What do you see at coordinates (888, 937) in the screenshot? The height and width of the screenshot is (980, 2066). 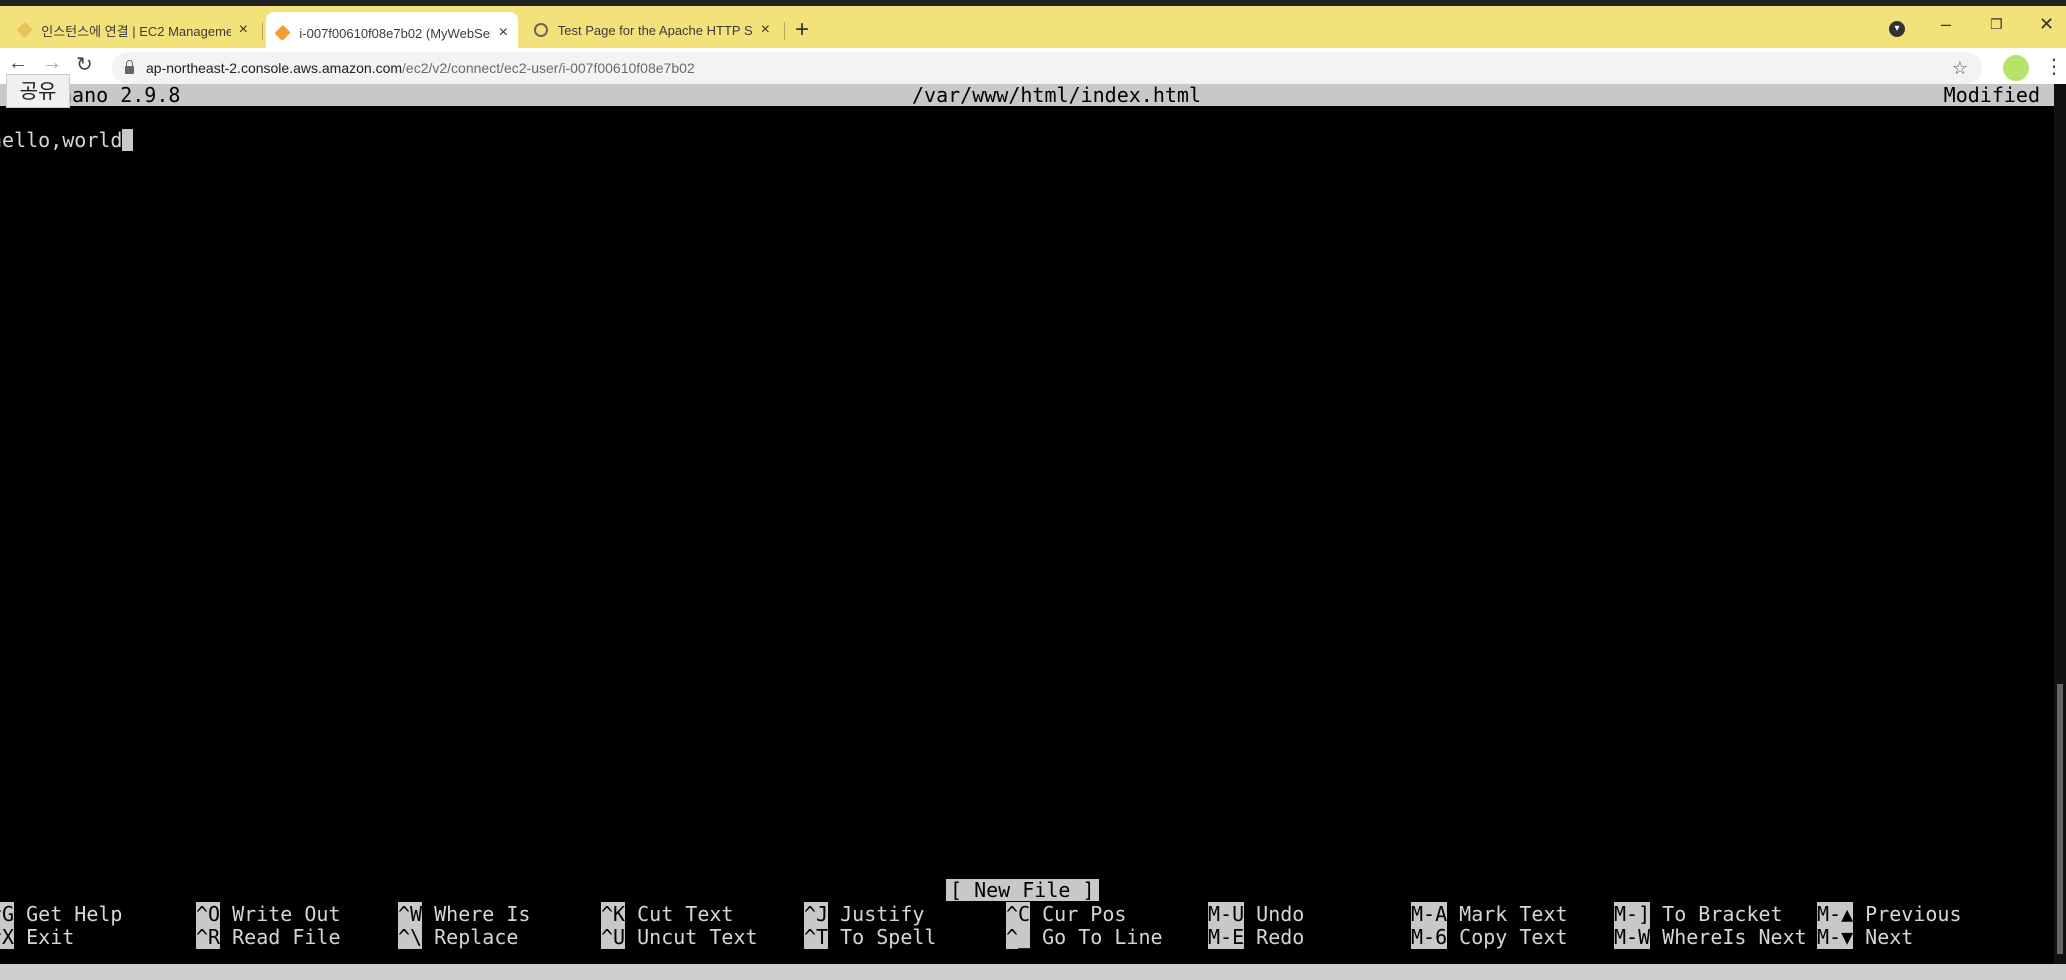 I see `shortcut-label: To Spell` at bounding box center [888, 937].